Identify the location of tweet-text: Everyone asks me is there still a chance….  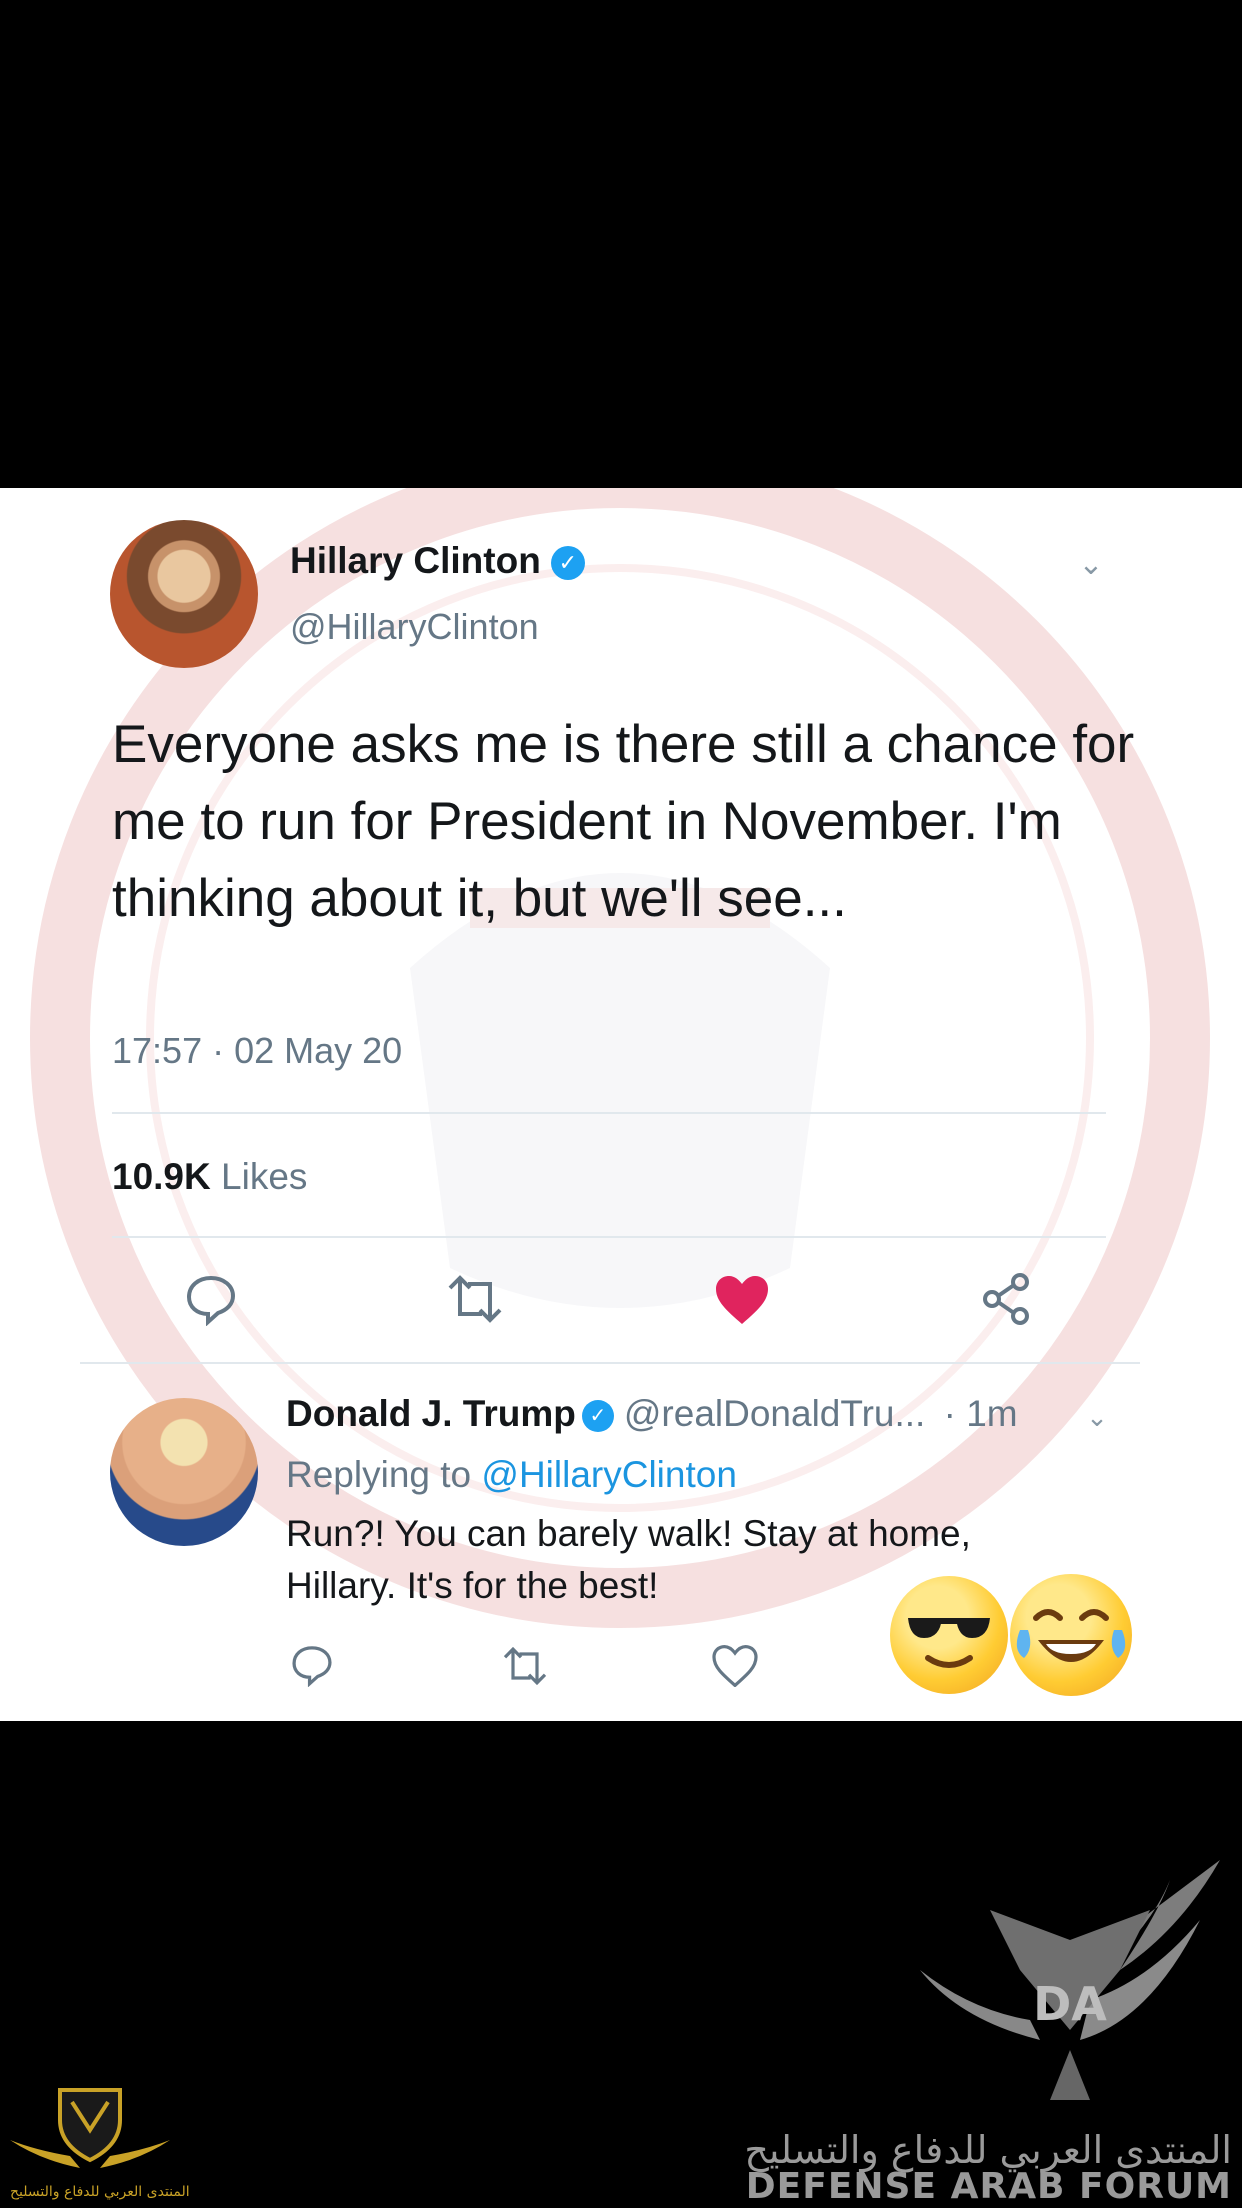
(623, 821).